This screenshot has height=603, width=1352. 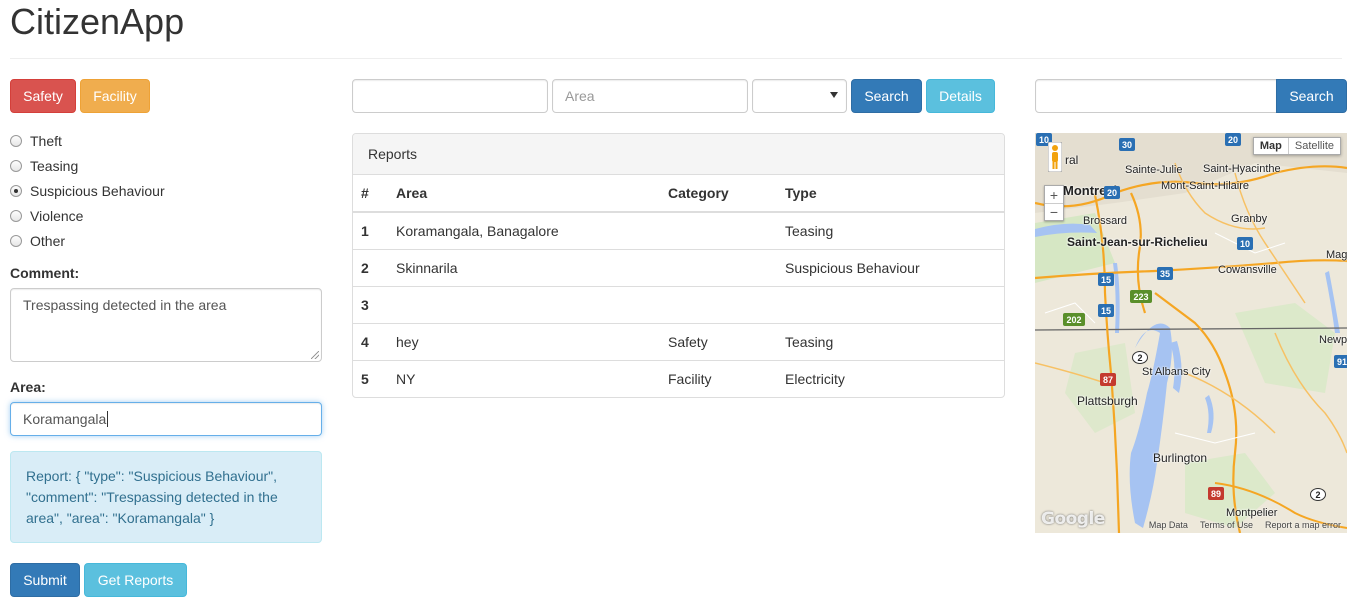 What do you see at coordinates (1107, 401) in the screenshot?
I see `map-label-plattsburgh: Plattsburgh` at bounding box center [1107, 401].